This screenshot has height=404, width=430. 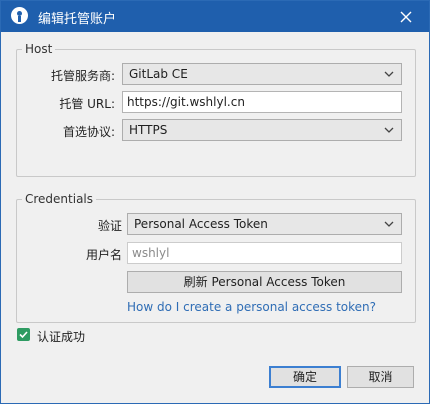 I want to click on url-label: 托管 URL:, so click(x=87, y=104).